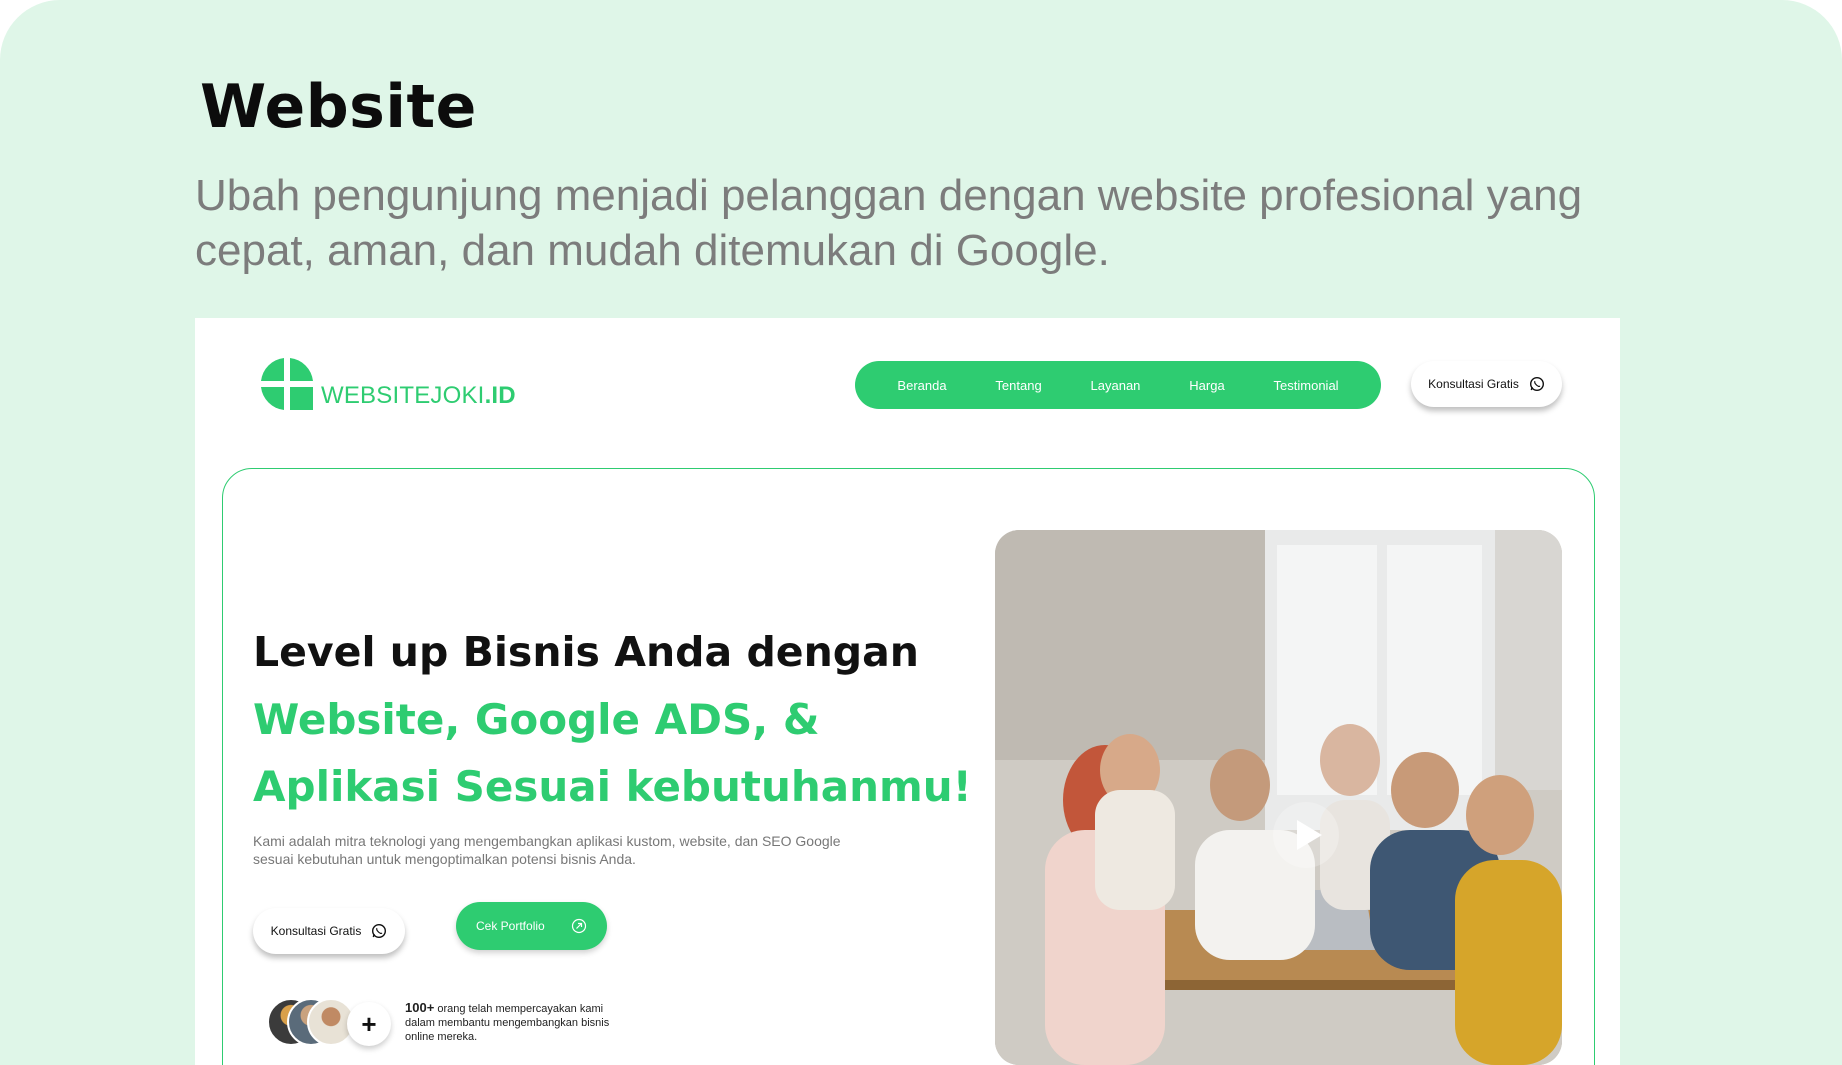  I want to click on hero-heading-line-1: Level up Bisnis Anda dengan, so click(586, 652).